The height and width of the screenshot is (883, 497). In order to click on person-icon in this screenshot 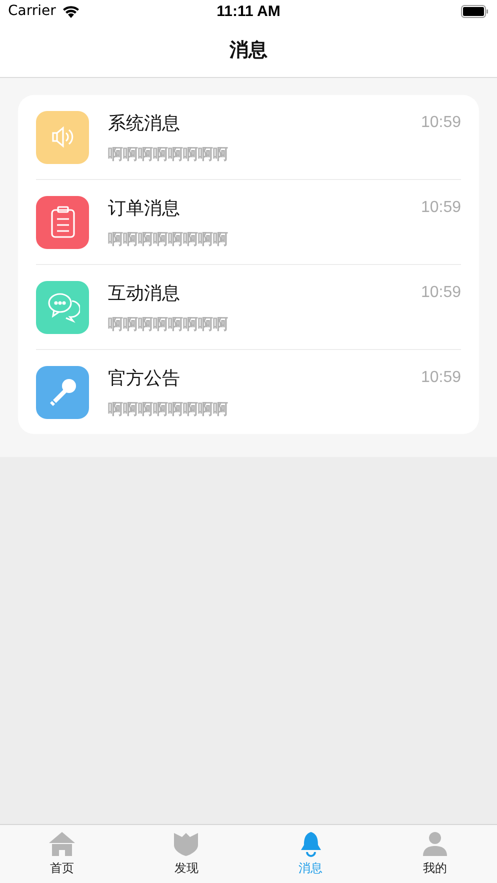, I will do `click(434, 844)`.